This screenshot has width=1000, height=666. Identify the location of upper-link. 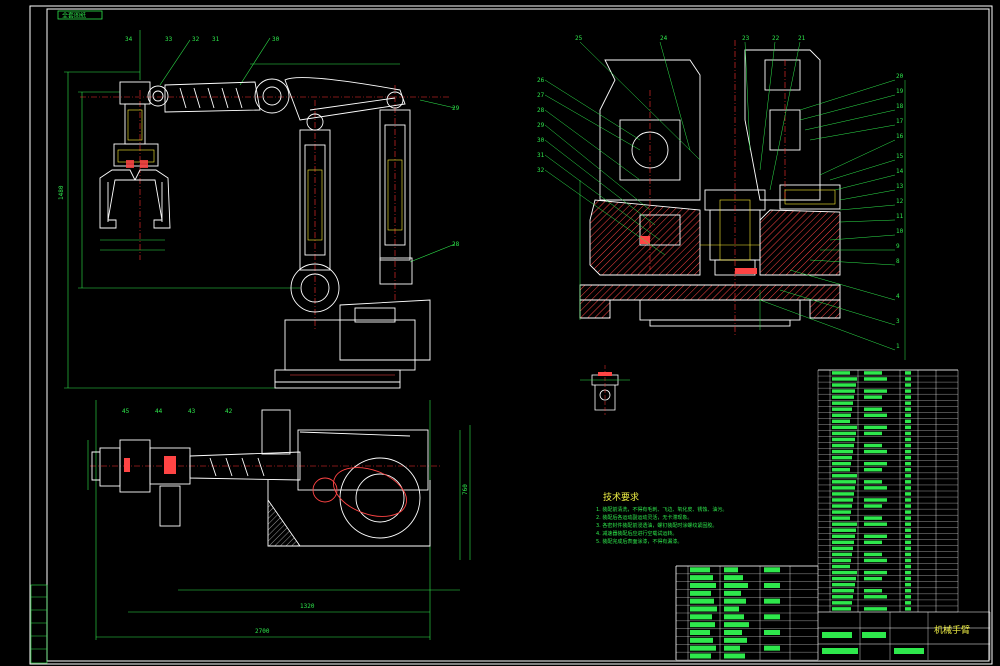
(345, 104).